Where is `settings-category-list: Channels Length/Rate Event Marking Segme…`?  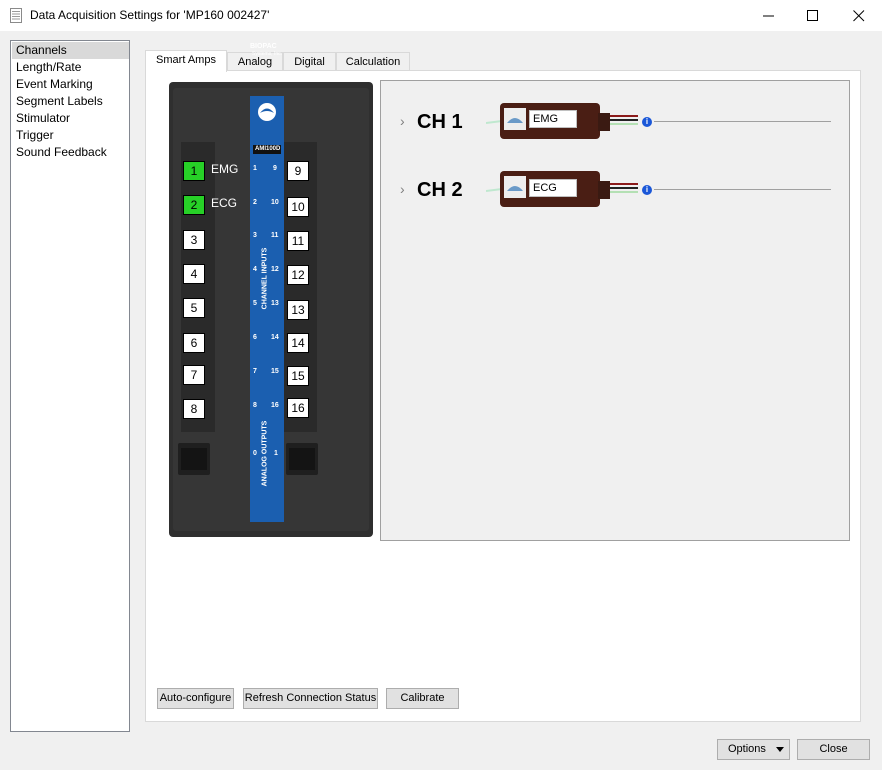 settings-category-list: Channels Length/Rate Event Marking Segme… is located at coordinates (70, 386).